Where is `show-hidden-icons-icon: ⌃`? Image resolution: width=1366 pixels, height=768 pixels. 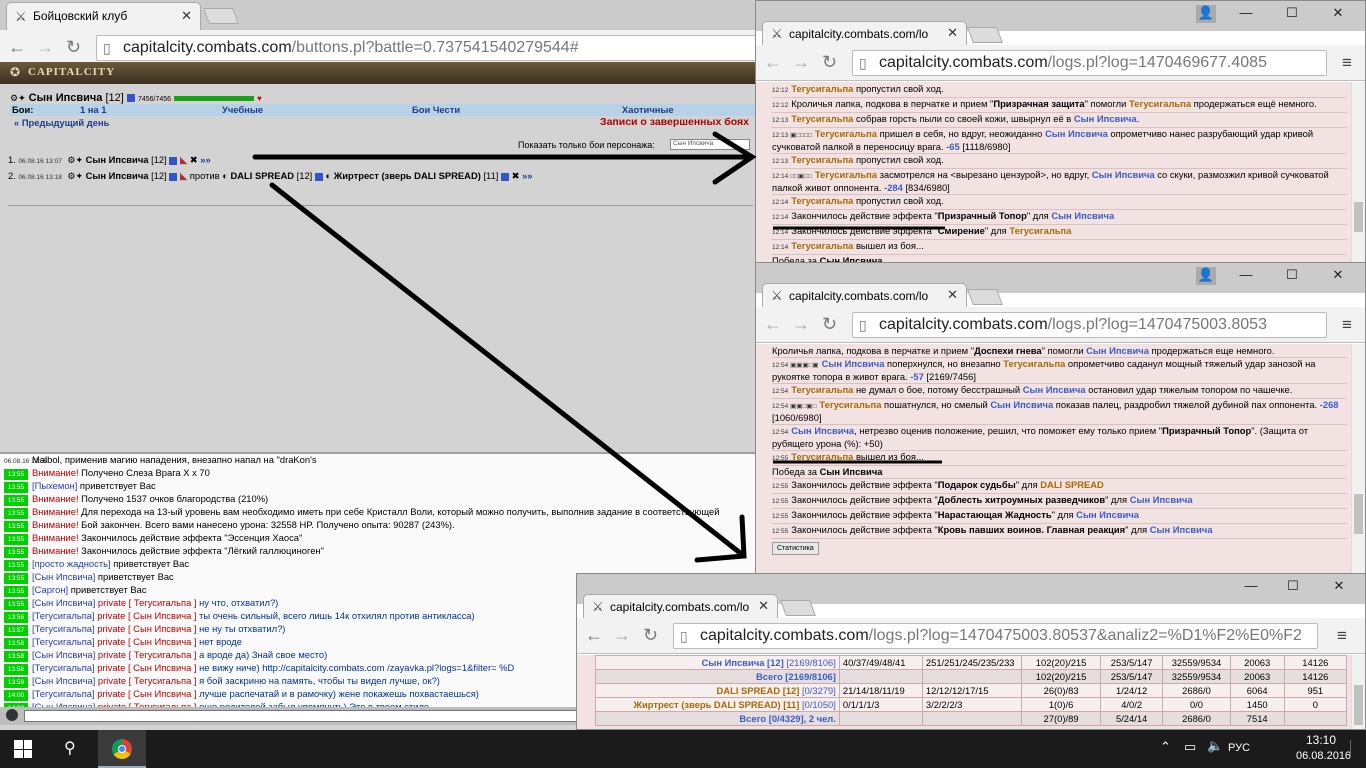
show-hidden-icons-icon: ⌃ is located at coordinates (1165, 747).